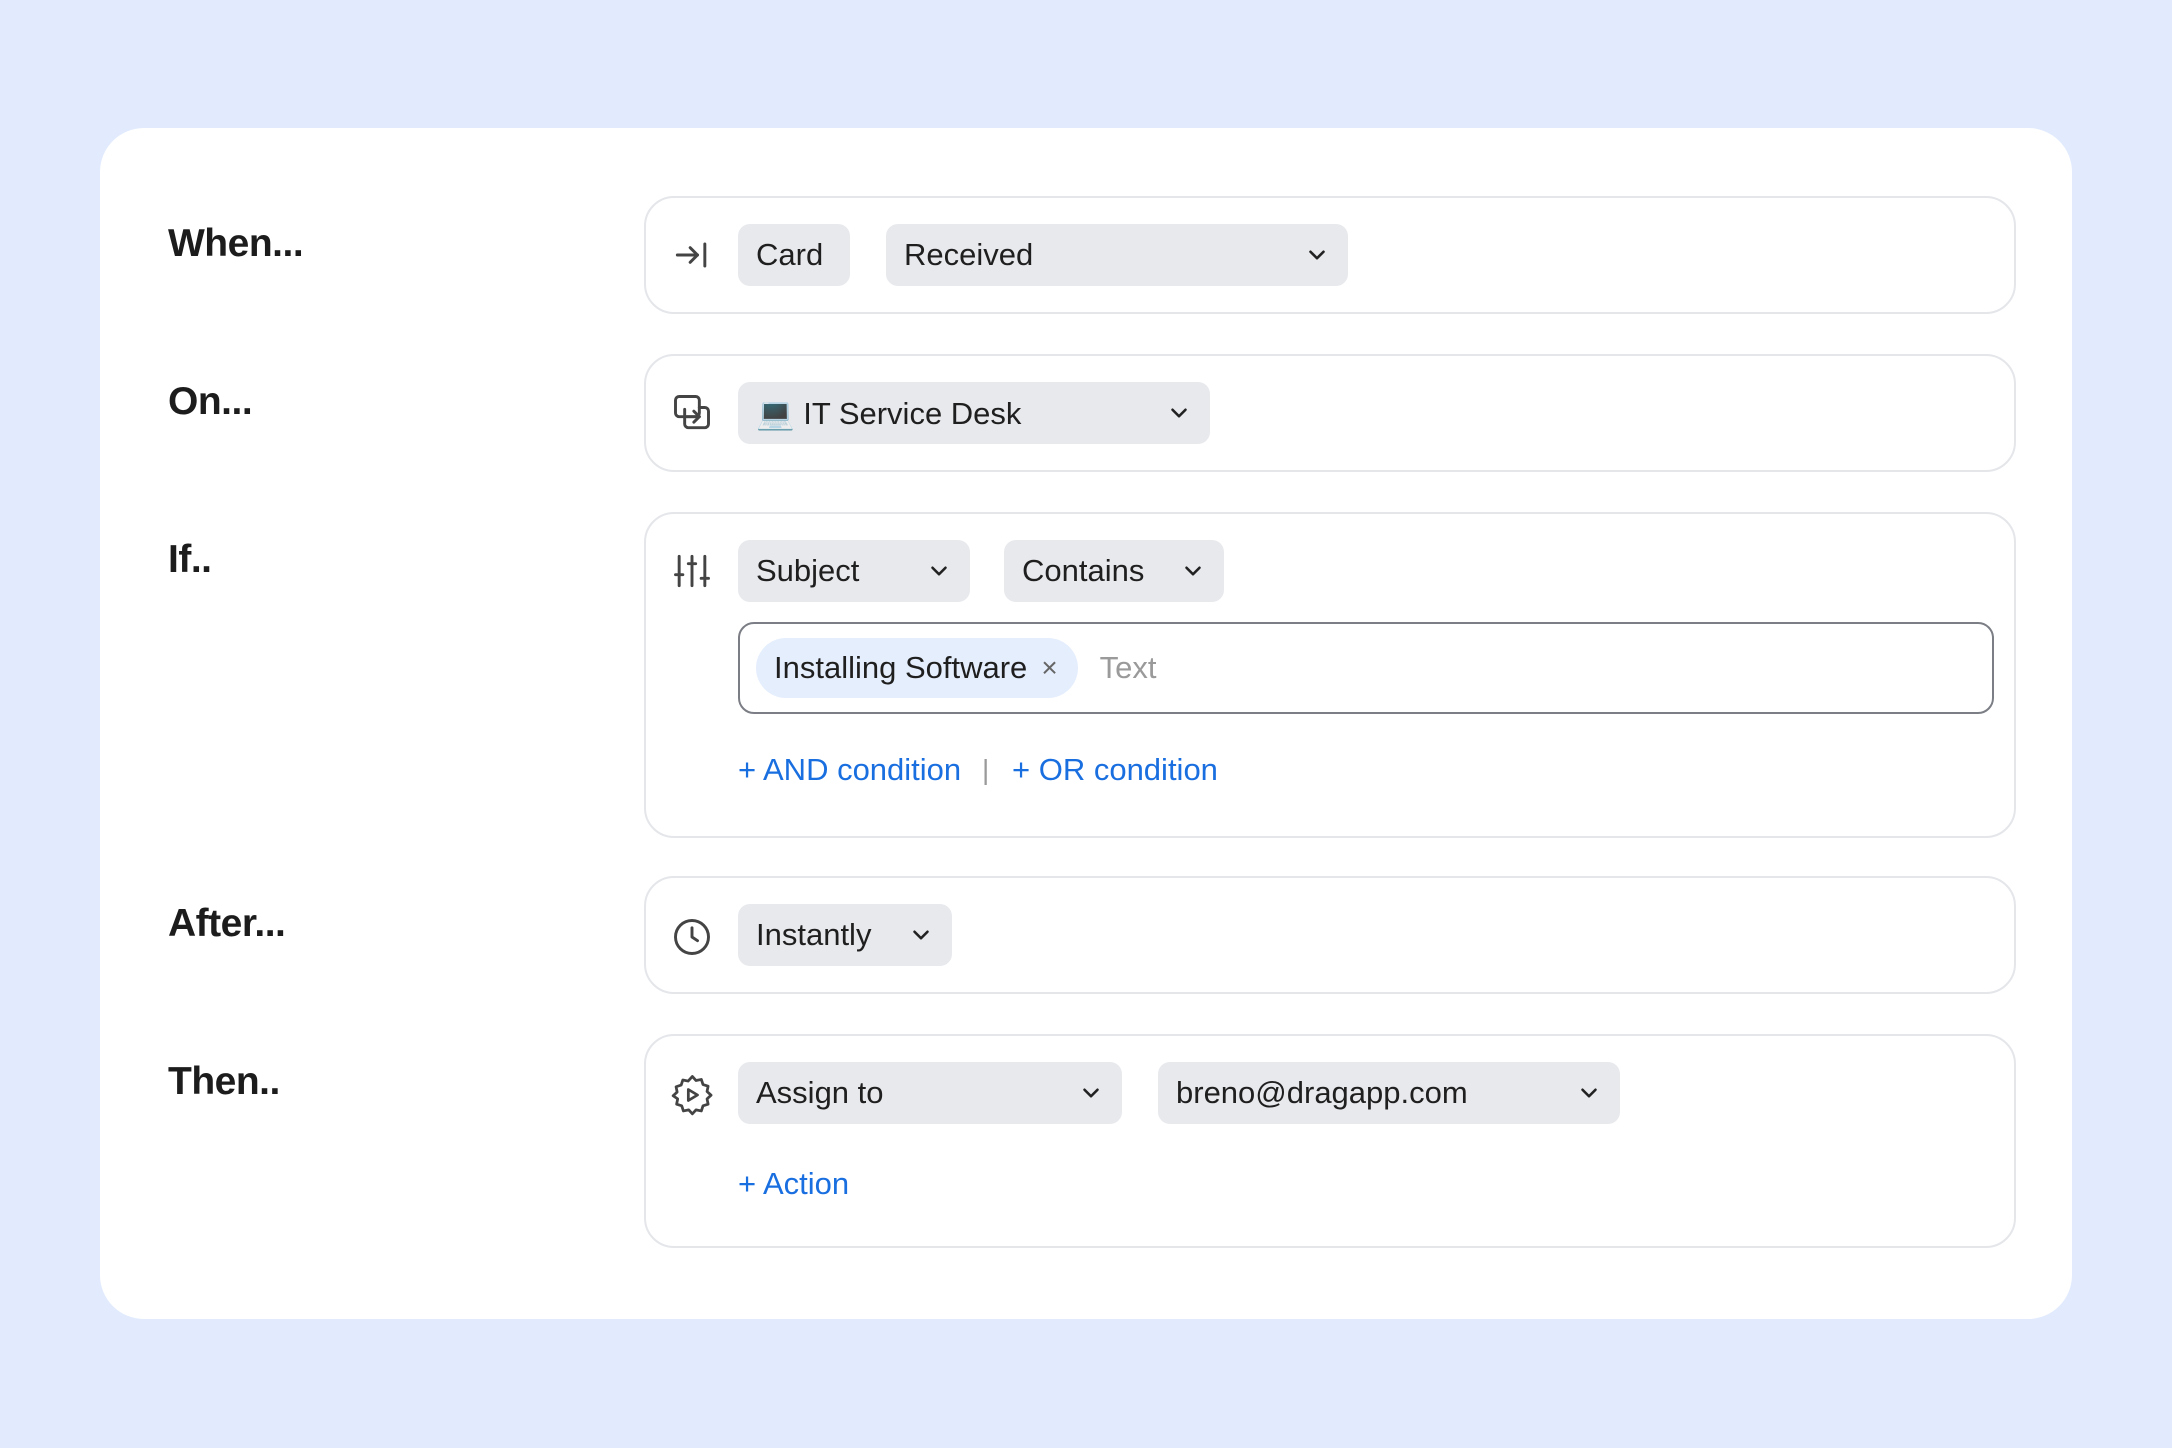 The height and width of the screenshot is (1448, 2172). Describe the element at coordinates (930, 1093) in the screenshot. I see `action-type-select: Assign to` at that location.